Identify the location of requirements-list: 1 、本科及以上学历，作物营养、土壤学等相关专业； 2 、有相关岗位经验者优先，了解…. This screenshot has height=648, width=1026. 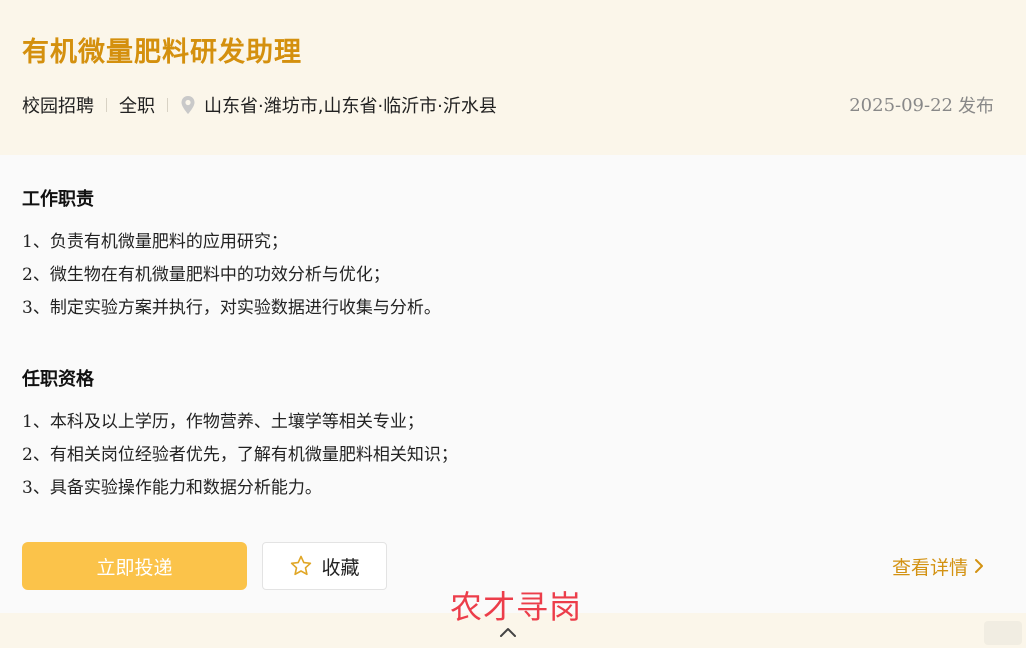
(240, 455).